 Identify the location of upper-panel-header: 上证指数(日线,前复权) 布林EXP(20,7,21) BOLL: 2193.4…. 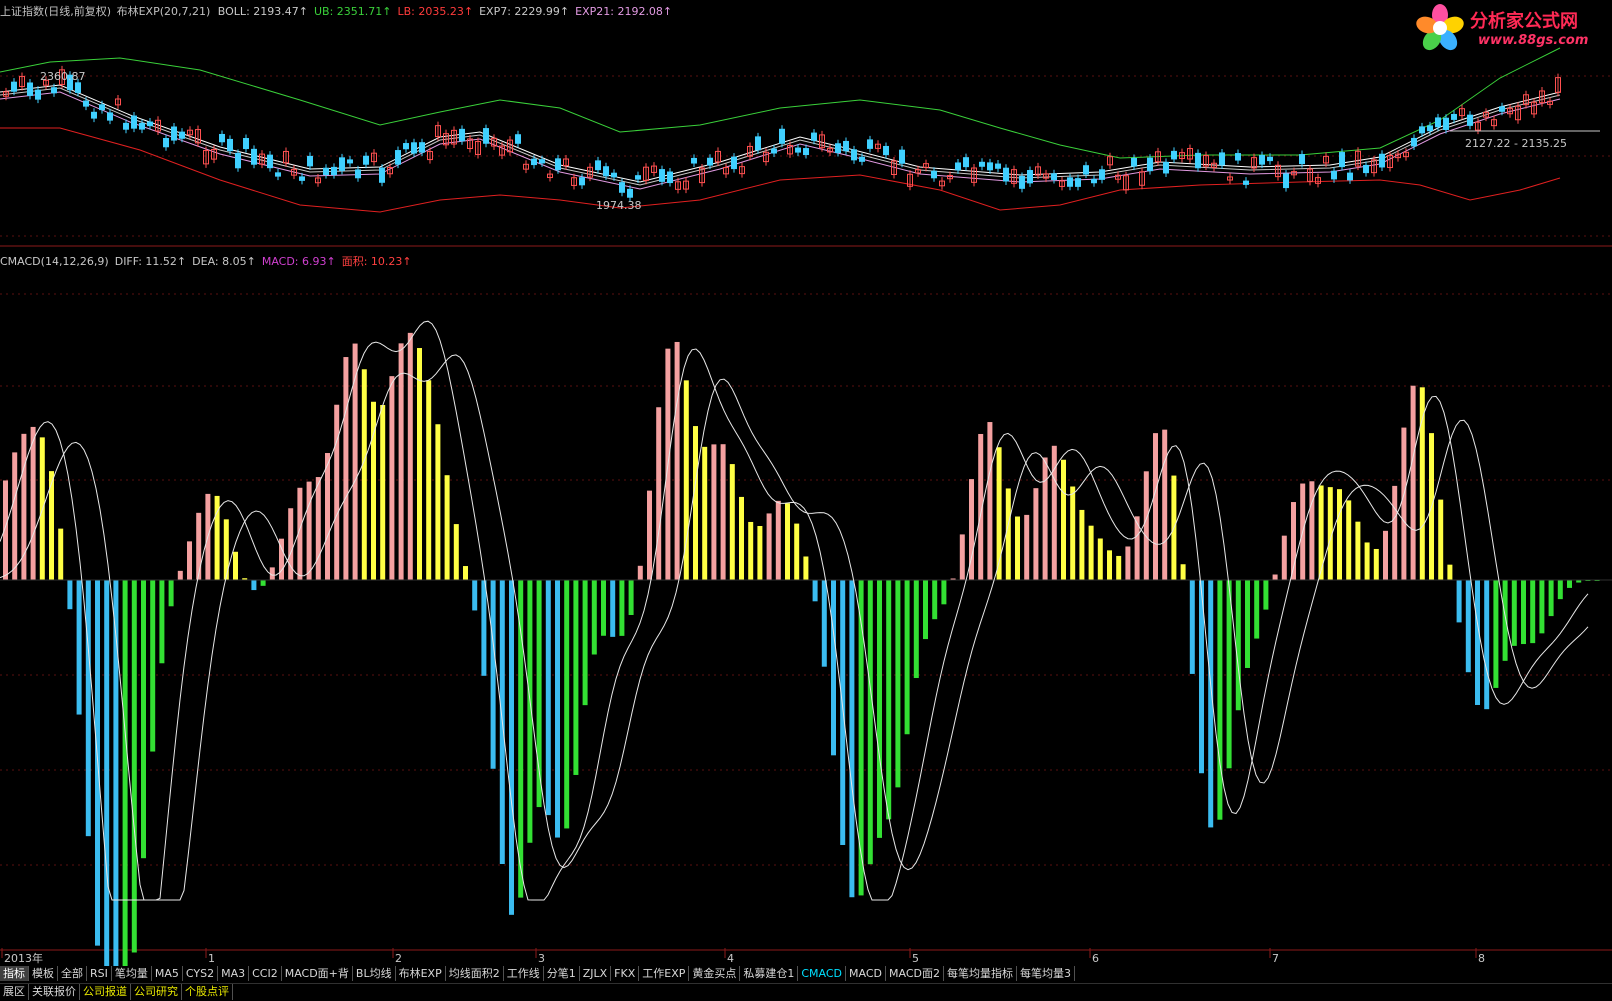
(342, 12).